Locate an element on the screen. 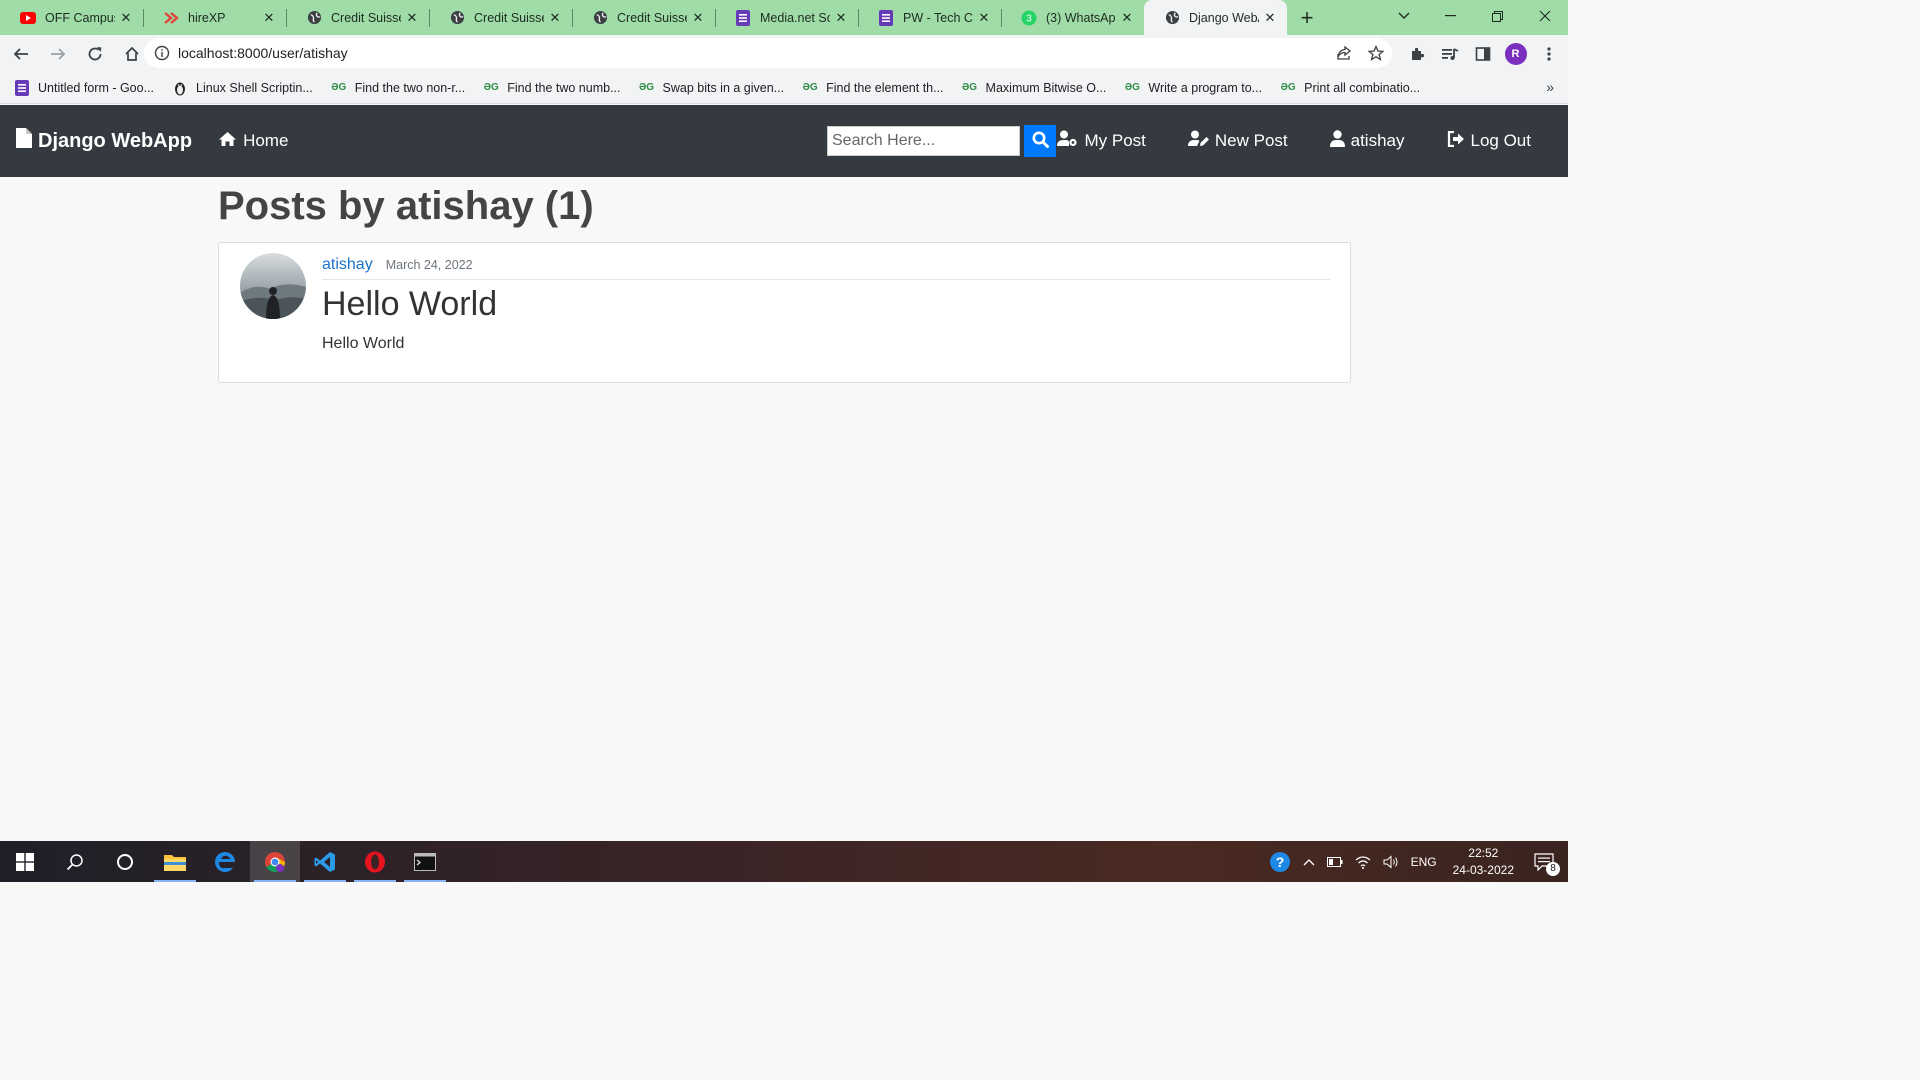  browser-tab-active: Django WebA ✕ is located at coordinates (1215, 17).